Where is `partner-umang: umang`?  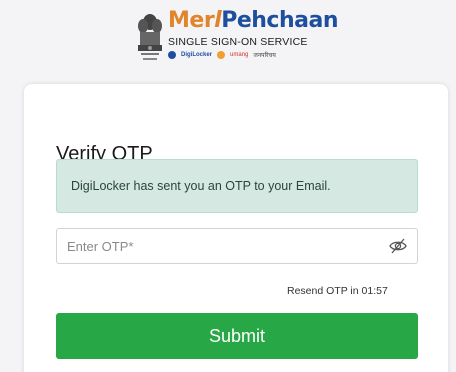
partner-umang: umang is located at coordinates (239, 55).